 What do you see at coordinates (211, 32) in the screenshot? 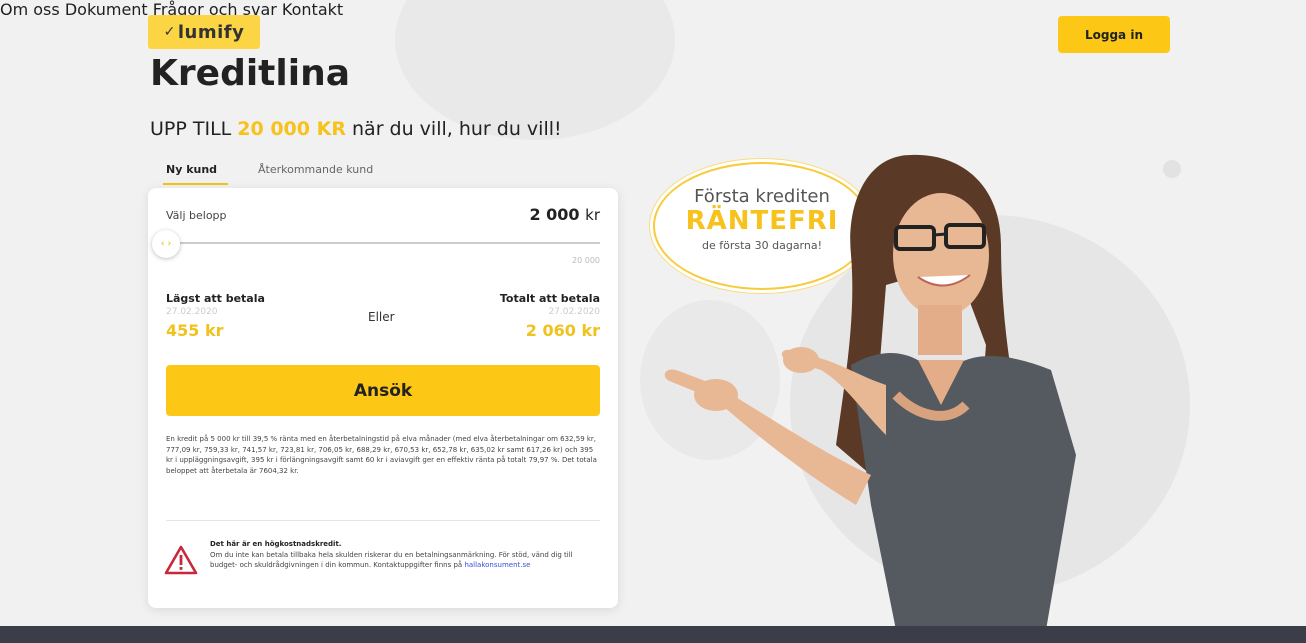
I see `logo-text: lumify` at bounding box center [211, 32].